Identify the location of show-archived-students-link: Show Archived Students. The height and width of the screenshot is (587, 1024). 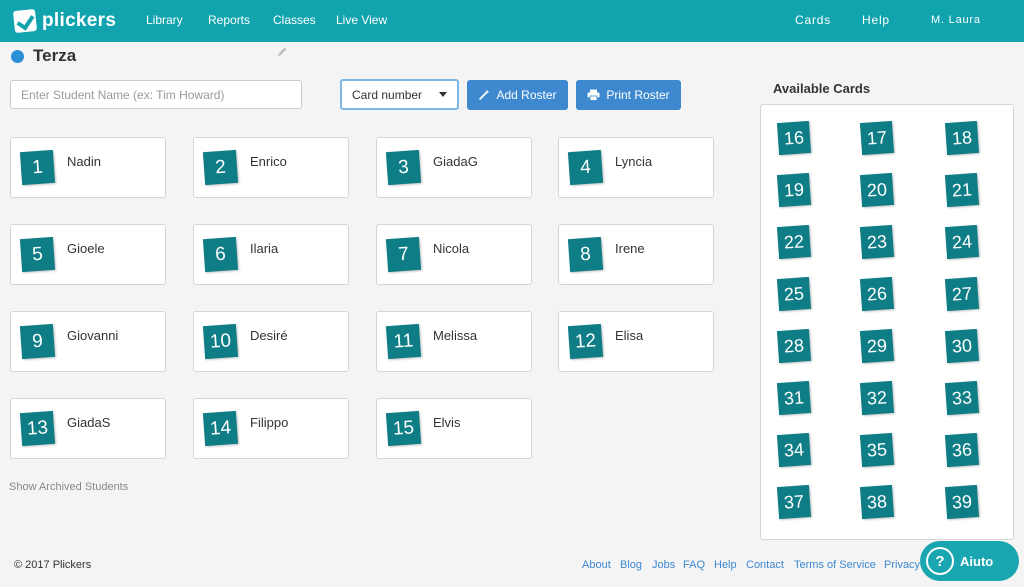
(68, 487).